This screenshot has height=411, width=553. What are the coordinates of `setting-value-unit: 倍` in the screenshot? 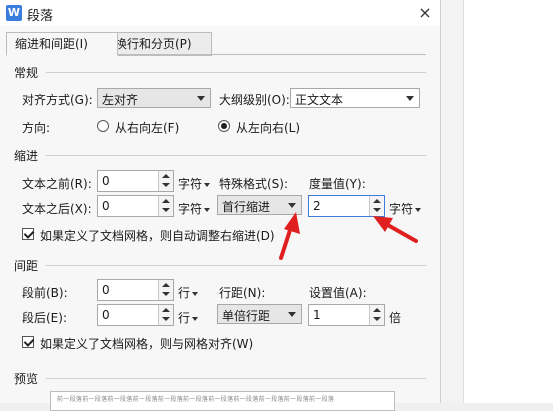 It's located at (395, 318).